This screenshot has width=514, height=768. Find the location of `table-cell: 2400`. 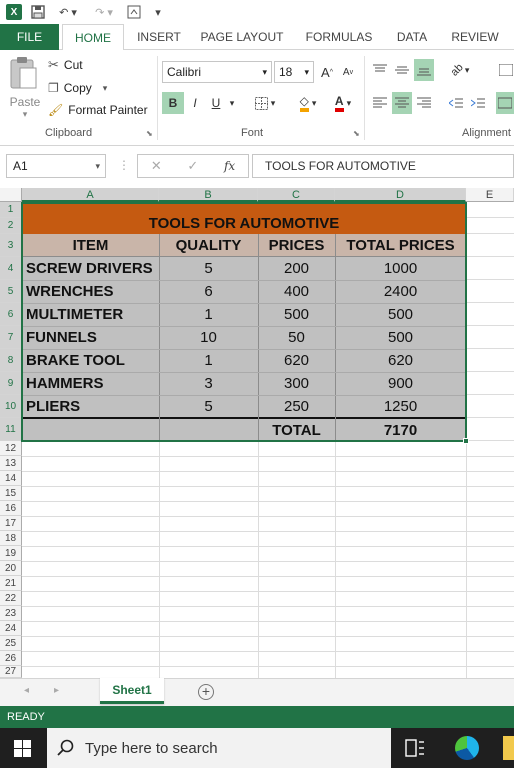

table-cell: 2400 is located at coordinates (400, 291).